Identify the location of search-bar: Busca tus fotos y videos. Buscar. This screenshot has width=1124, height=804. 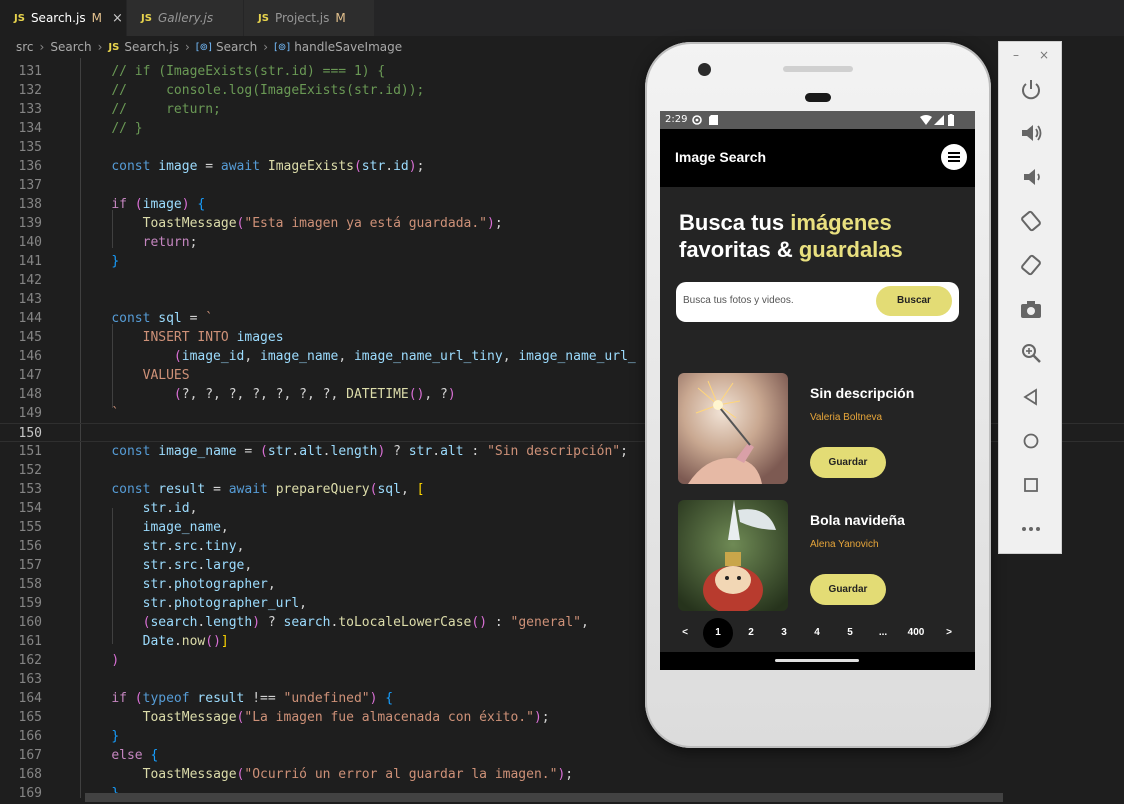
(817, 302).